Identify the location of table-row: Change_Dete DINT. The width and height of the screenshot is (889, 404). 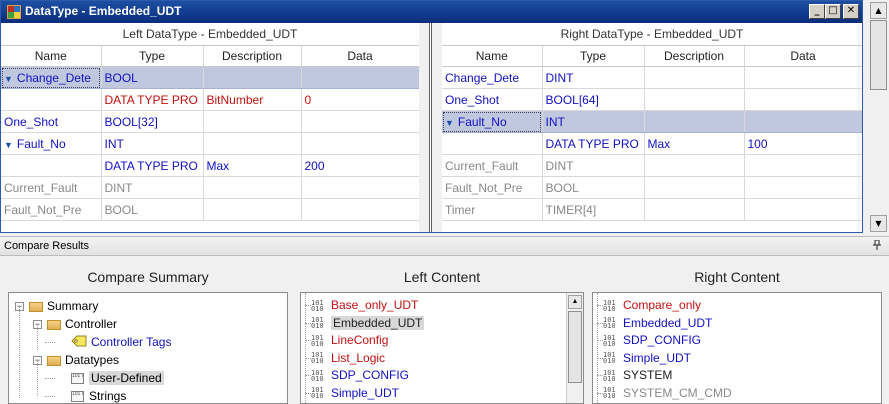
(652, 77).